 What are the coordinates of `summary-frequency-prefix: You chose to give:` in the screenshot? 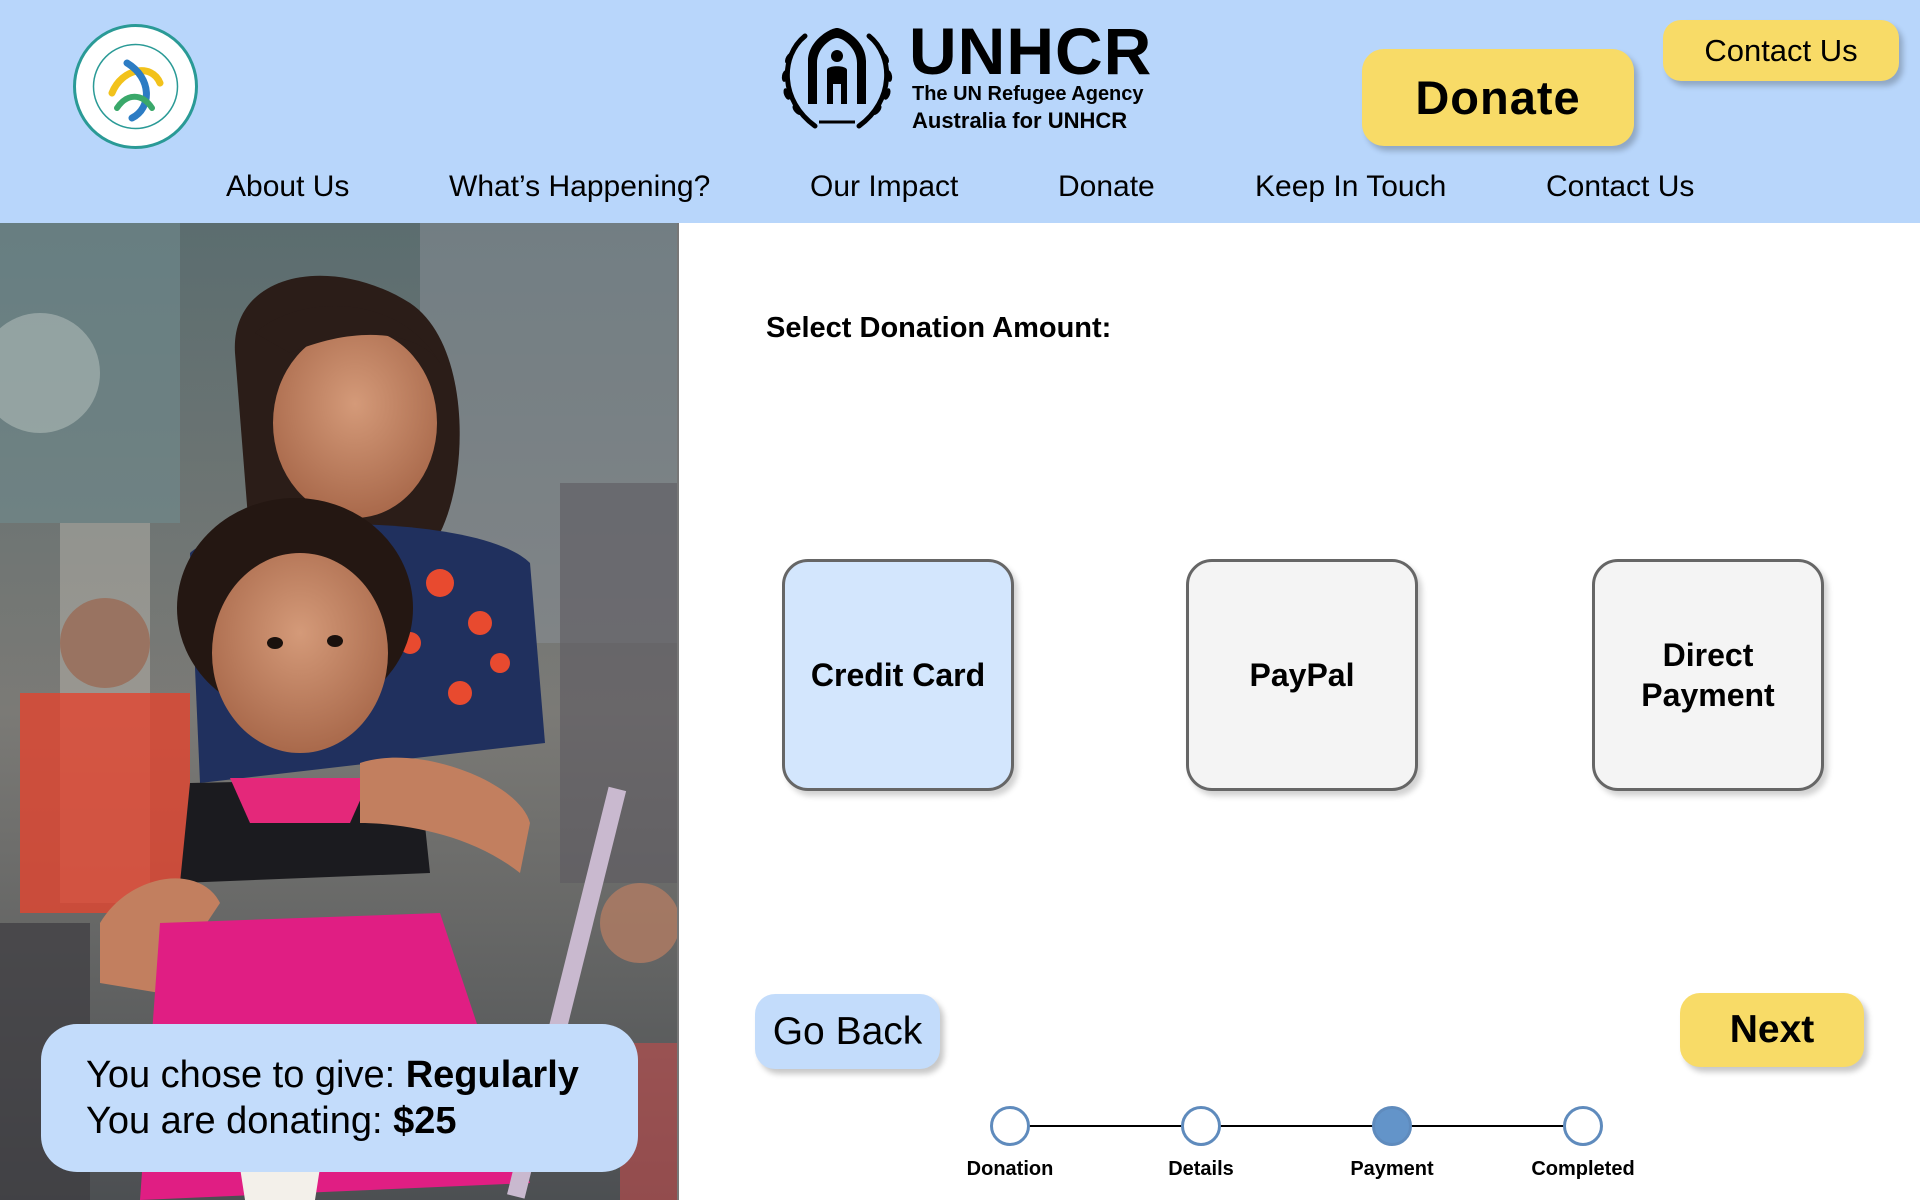 It's located at (246, 1075).